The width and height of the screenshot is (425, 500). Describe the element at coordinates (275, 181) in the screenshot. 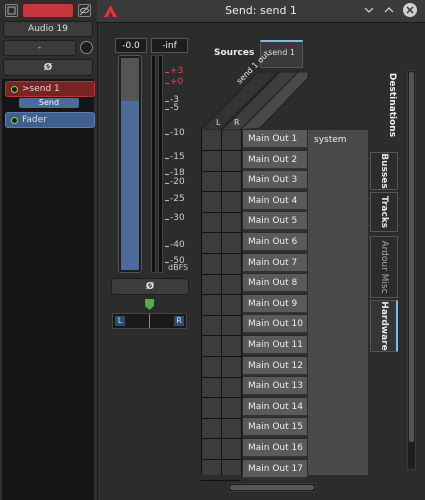

I see `destination-port-row: Main Out 3` at that location.